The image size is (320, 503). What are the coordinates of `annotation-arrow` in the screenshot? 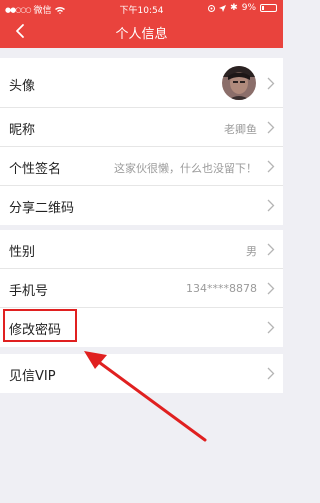 It's located at (145, 396).